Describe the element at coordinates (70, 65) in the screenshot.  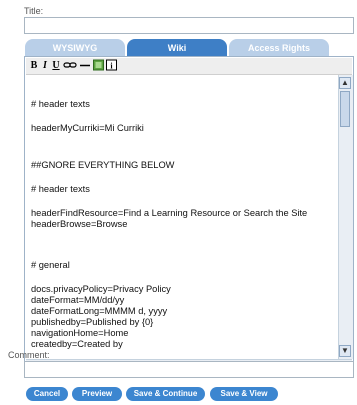
I see `link-icon` at that location.